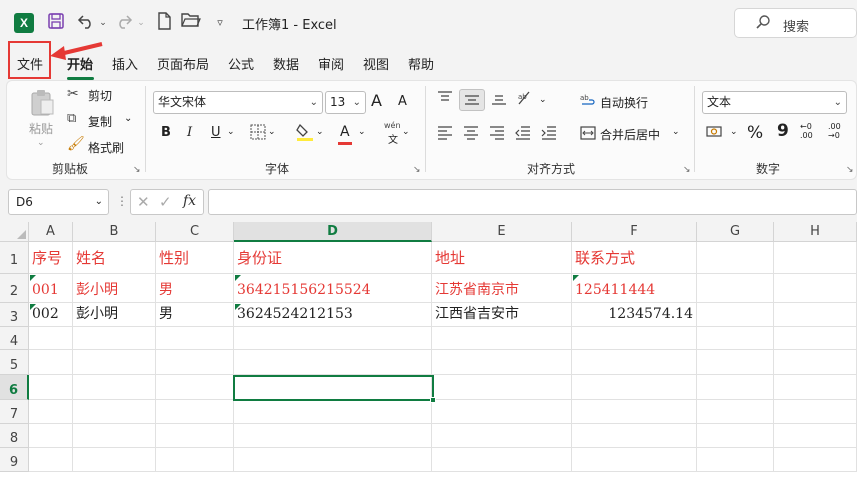 This screenshot has width=857, height=479. What do you see at coordinates (523, 134) in the screenshot?
I see `decrease-indent-icon` at bounding box center [523, 134].